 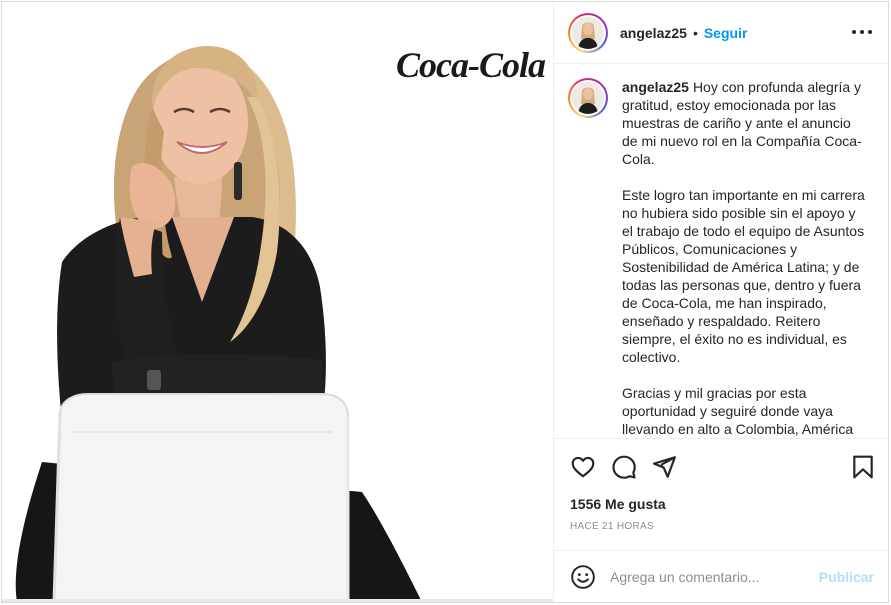 What do you see at coordinates (624, 467) in the screenshot?
I see `comment-icon` at bounding box center [624, 467].